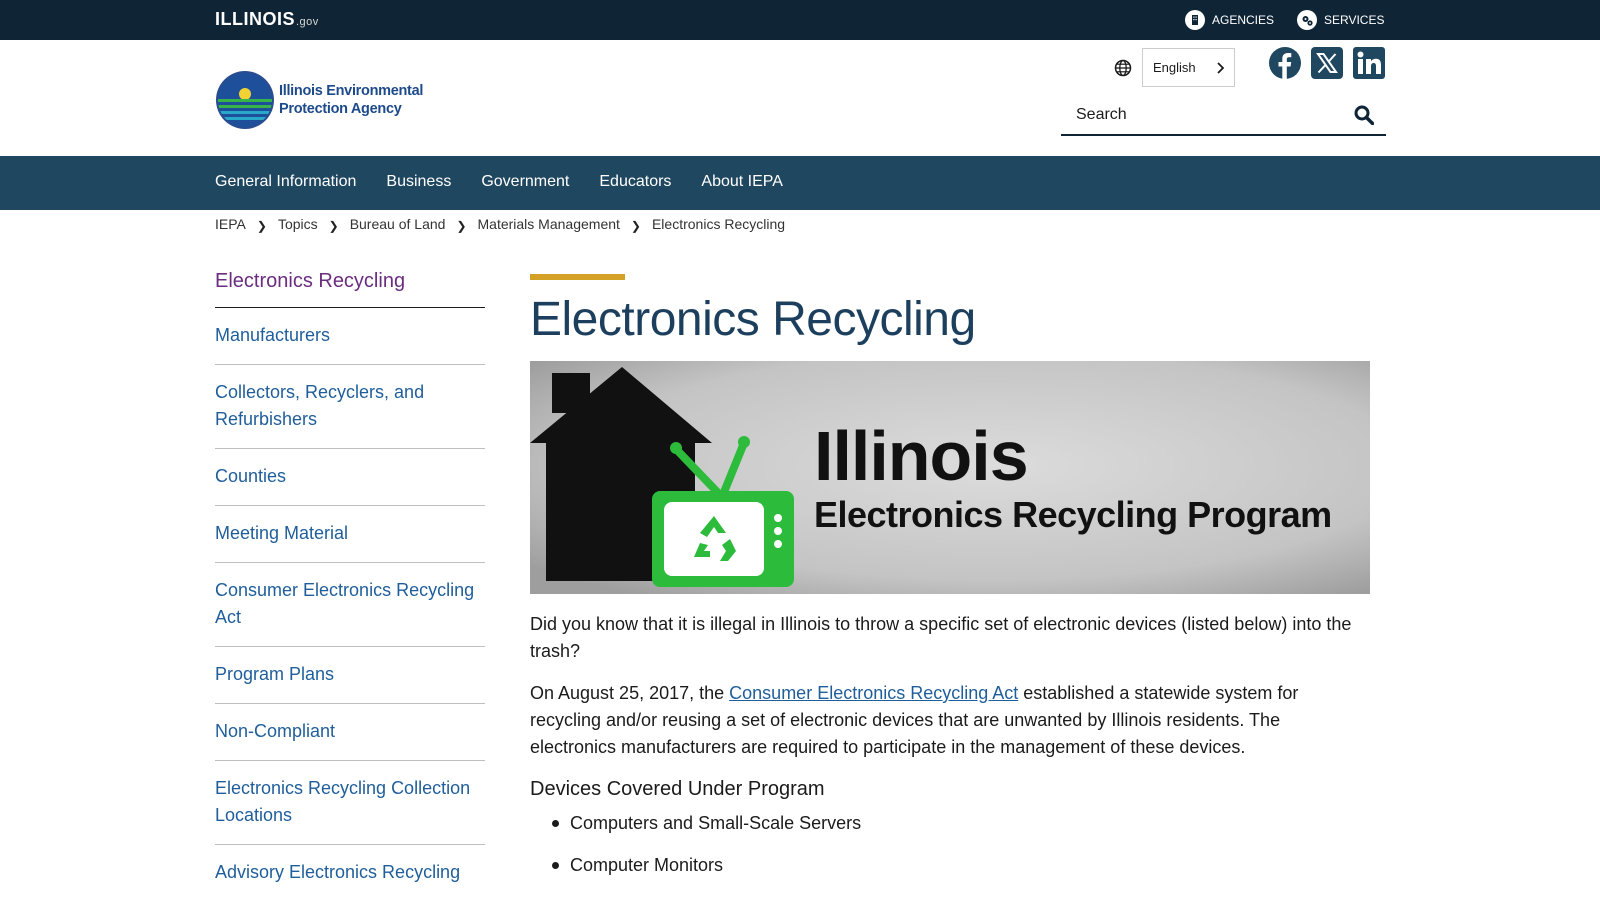 The width and height of the screenshot is (1600, 900). What do you see at coordinates (1285, 63) in the screenshot?
I see `facebook-icon` at bounding box center [1285, 63].